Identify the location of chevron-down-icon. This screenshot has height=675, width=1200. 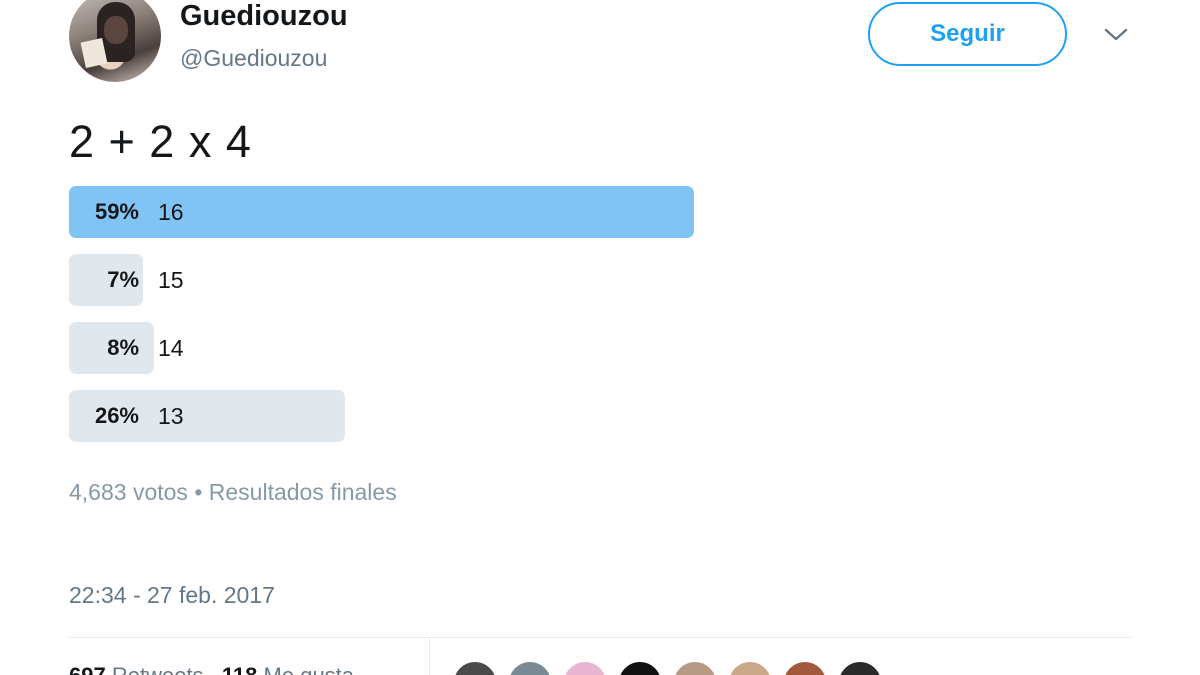
(1116, 35).